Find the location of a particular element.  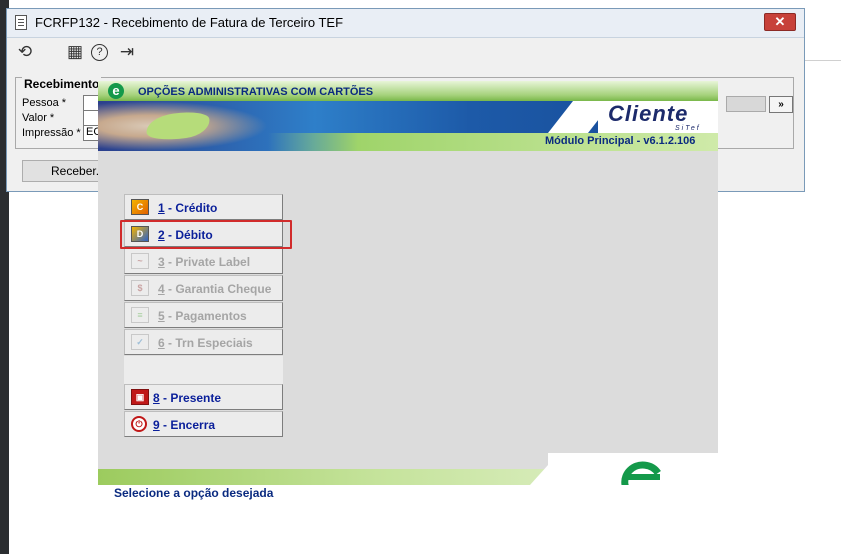

pessoa-label: Pessoa * is located at coordinates (44, 103).